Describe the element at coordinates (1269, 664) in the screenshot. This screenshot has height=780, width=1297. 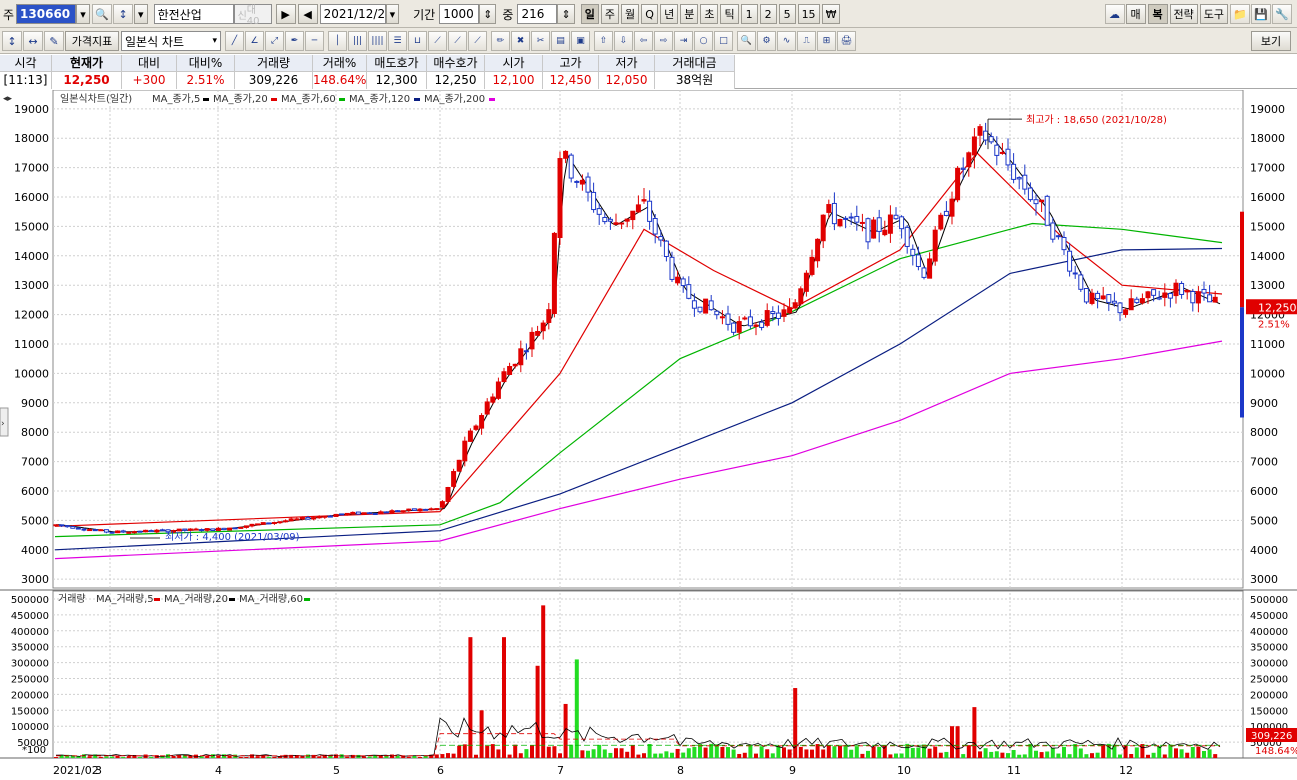
I see `volume-tick-right: 300000` at that location.